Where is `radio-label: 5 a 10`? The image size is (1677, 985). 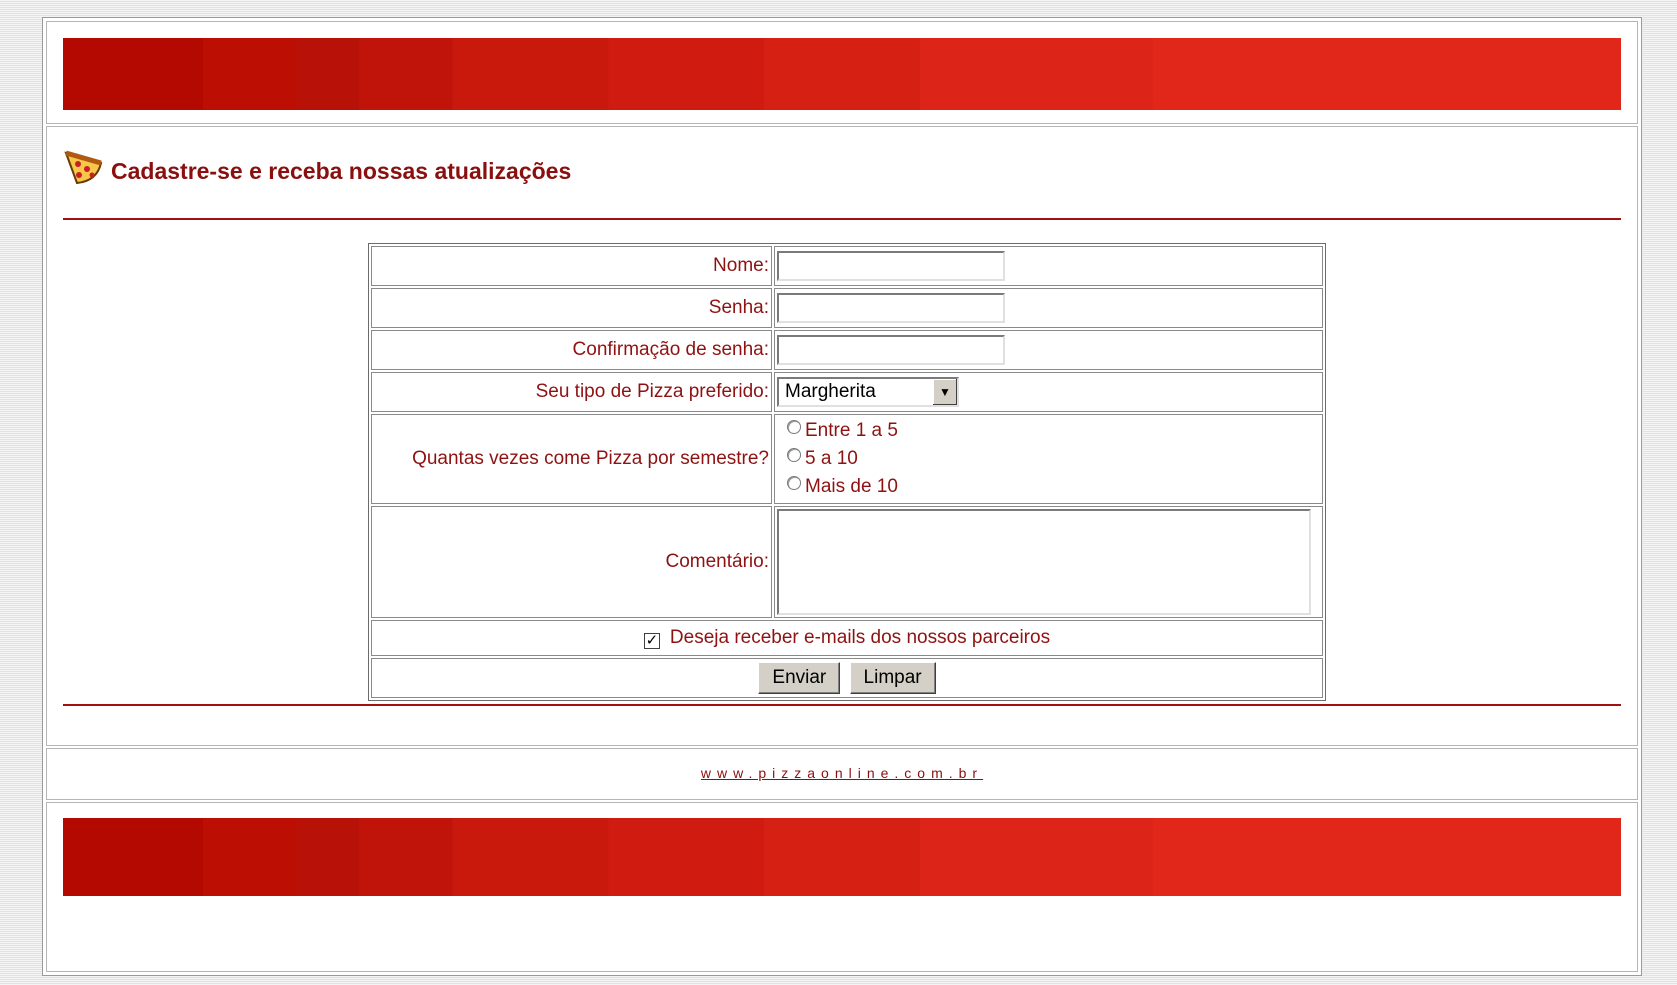
radio-label: 5 a 10 is located at coordinates (831, 458).